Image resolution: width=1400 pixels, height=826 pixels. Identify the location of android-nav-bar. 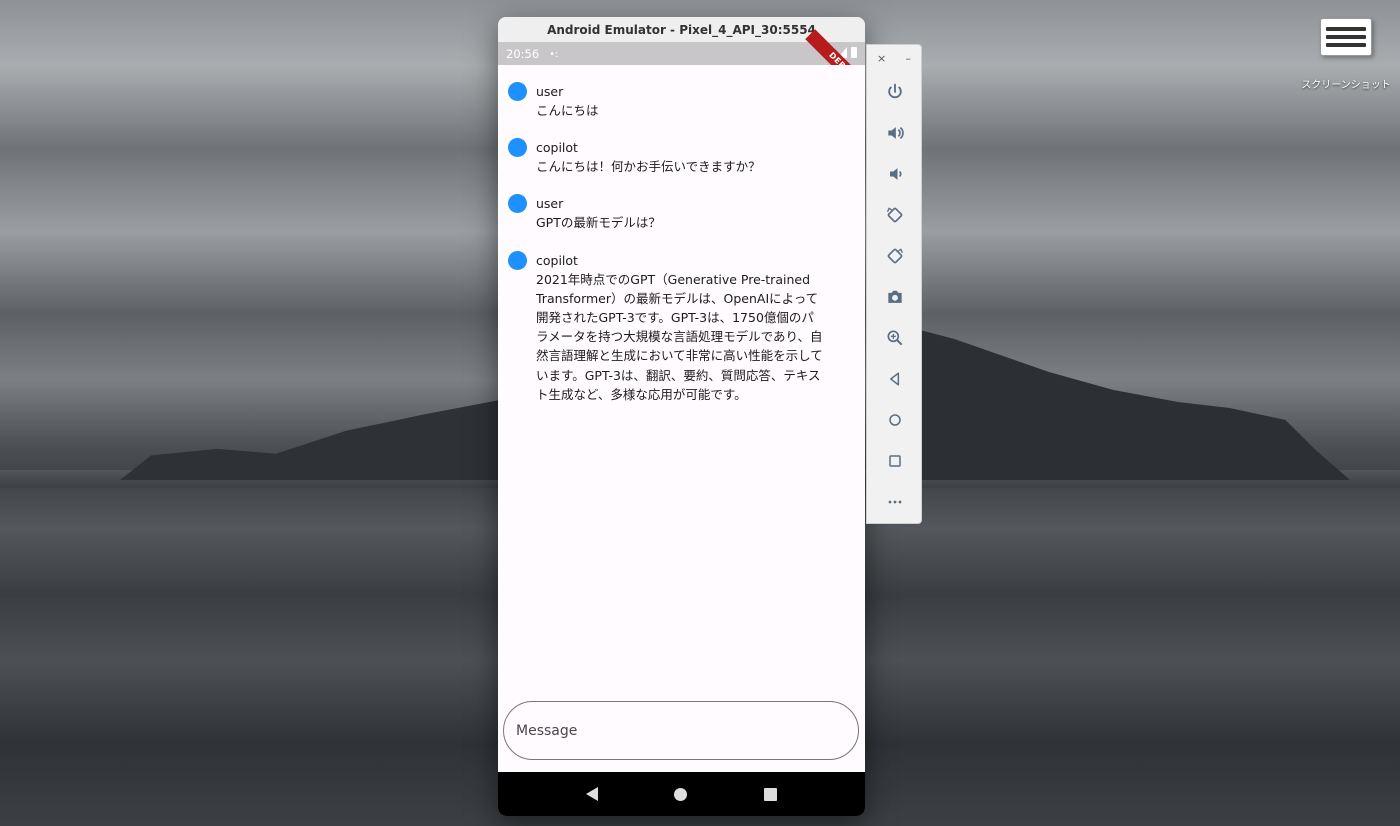
(681, 794).